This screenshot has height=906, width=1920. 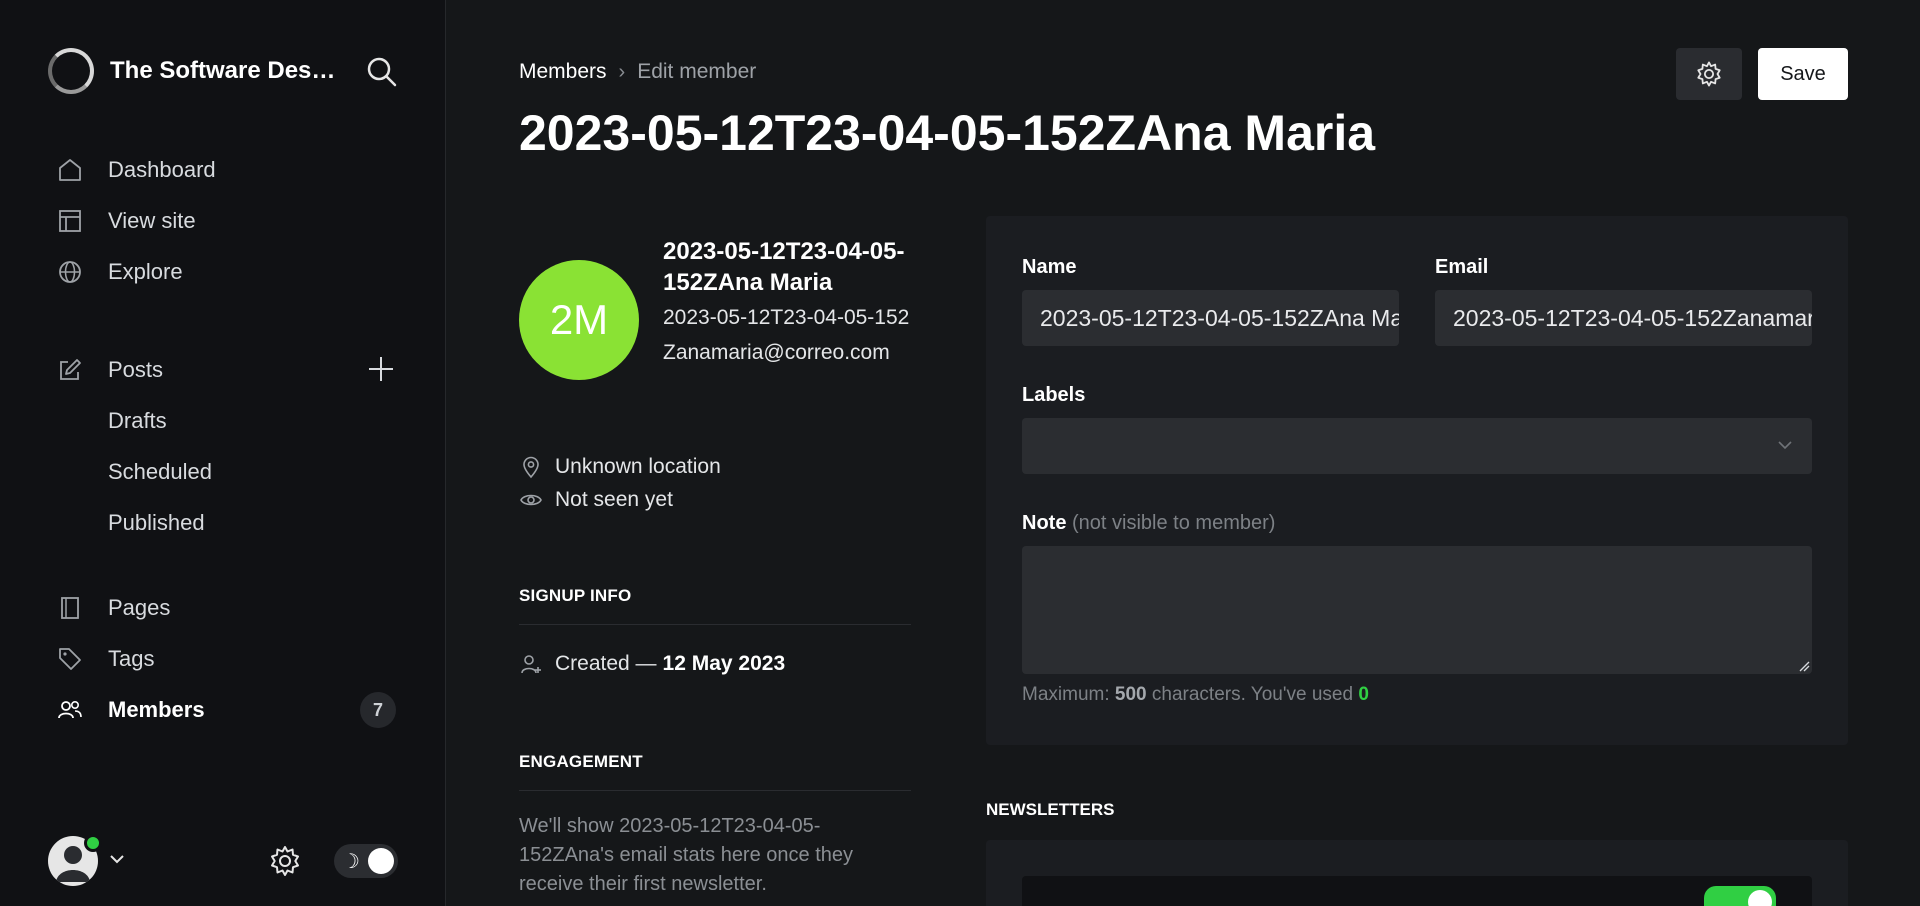 What do you see at coordinates (136, 369) in the screenshot?
I see `nav-label-posts: Posts` at bounding box center [136, 369].